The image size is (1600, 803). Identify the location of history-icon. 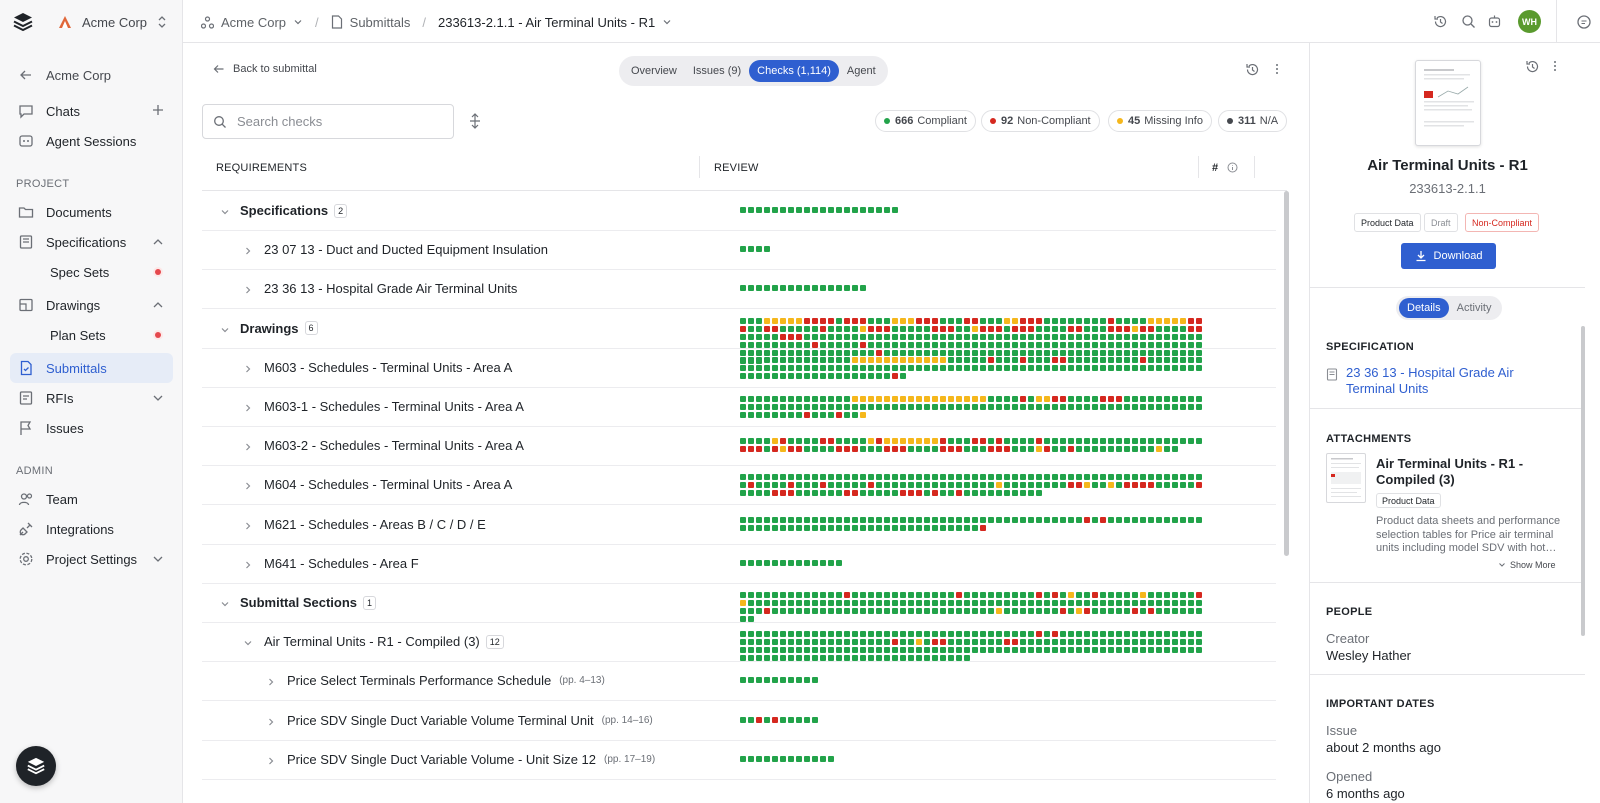
(1532, 66).